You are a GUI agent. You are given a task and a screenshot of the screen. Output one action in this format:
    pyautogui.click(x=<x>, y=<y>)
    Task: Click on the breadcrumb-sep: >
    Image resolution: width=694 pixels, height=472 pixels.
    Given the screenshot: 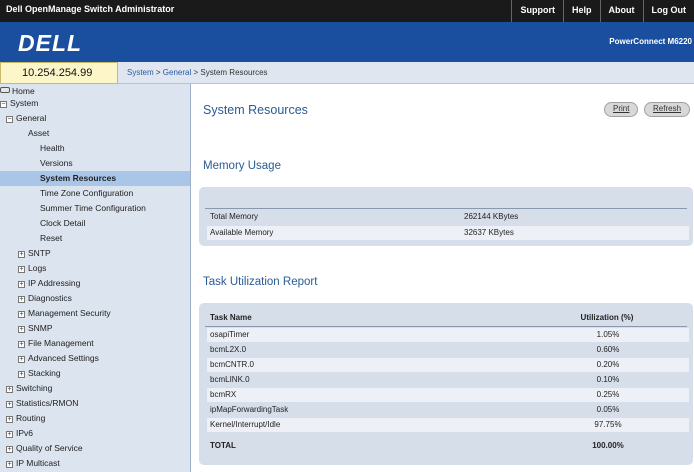 What is the action you would take?
    pyautogui.click(x=158, y=72)
    